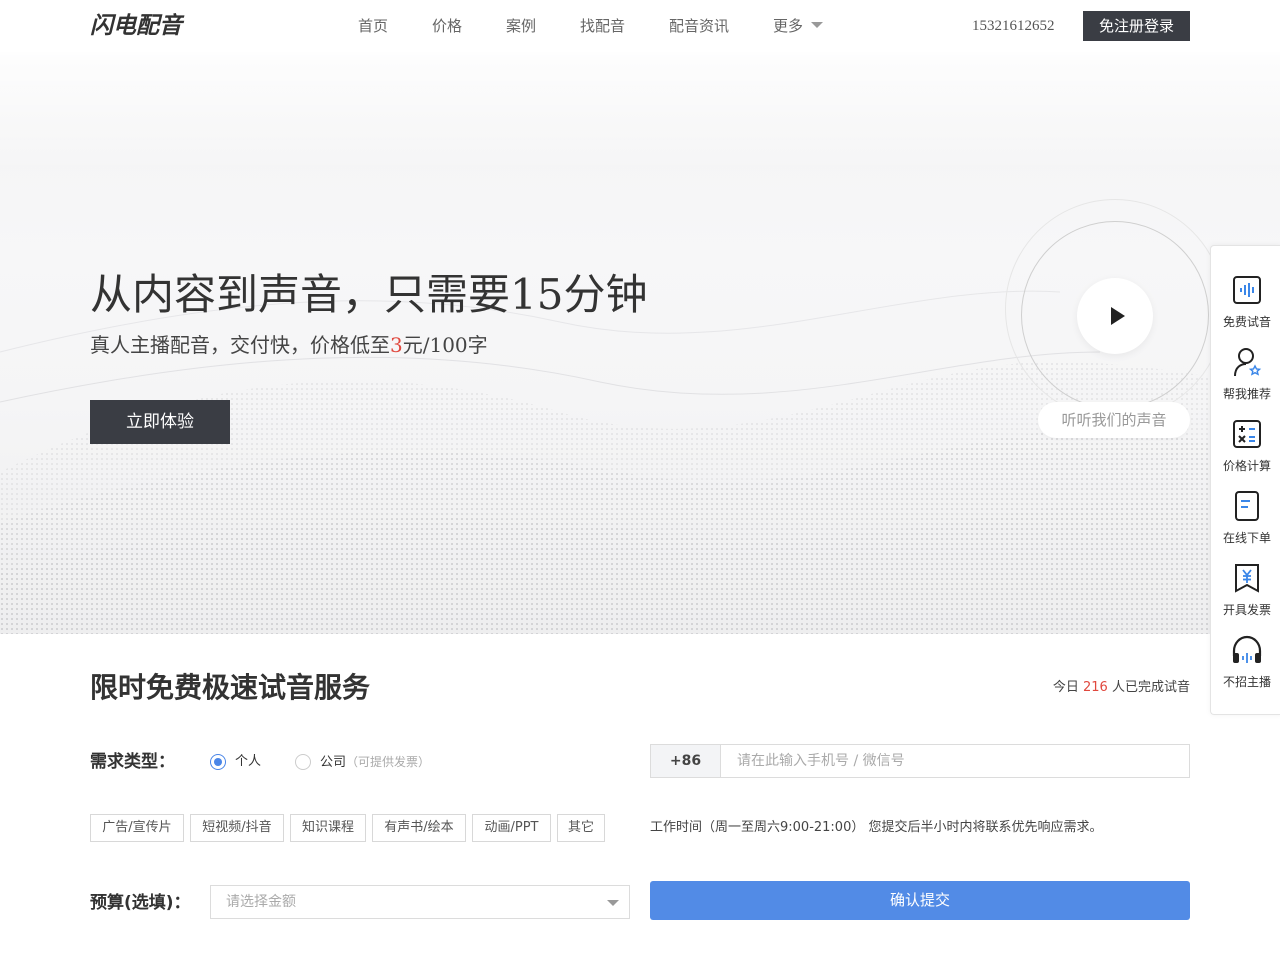  What do you see at coordinates (373, 26) in the screenshot?
I see `nav-item-home: 首页` at bounding box center [373, 26].